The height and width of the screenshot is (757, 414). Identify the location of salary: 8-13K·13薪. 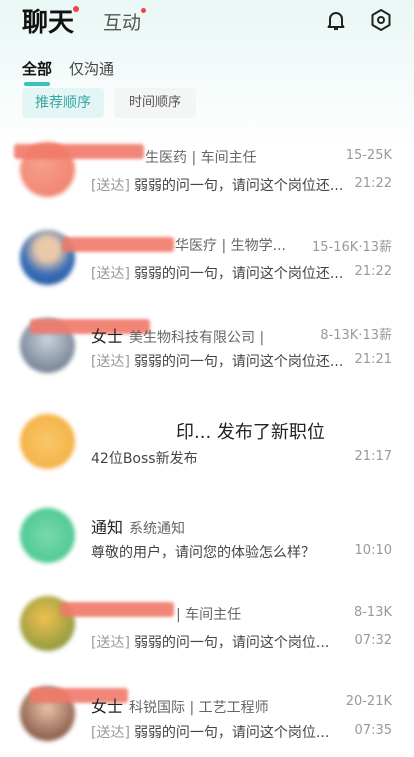
(356, 335).